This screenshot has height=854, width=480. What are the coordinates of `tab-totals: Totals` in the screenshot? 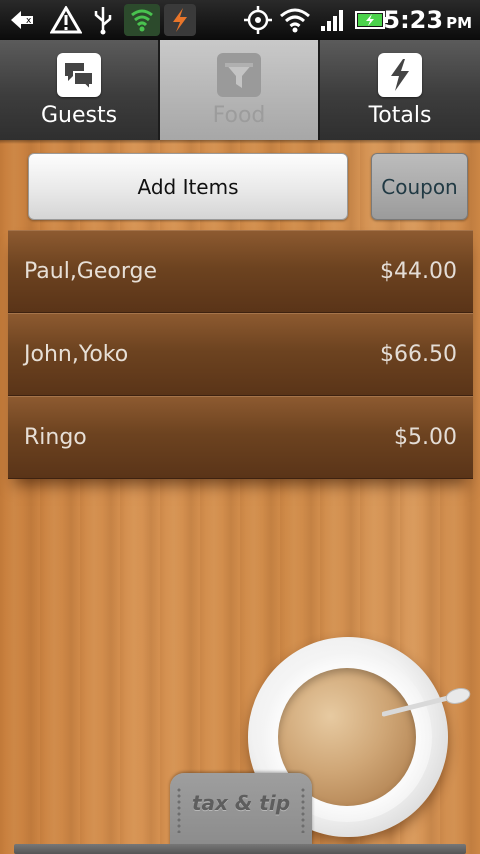 It's located at (400, 90).